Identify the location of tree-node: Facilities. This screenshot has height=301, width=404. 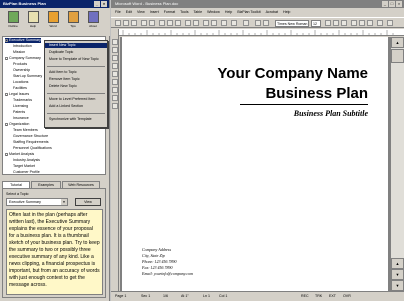
(20, 88).